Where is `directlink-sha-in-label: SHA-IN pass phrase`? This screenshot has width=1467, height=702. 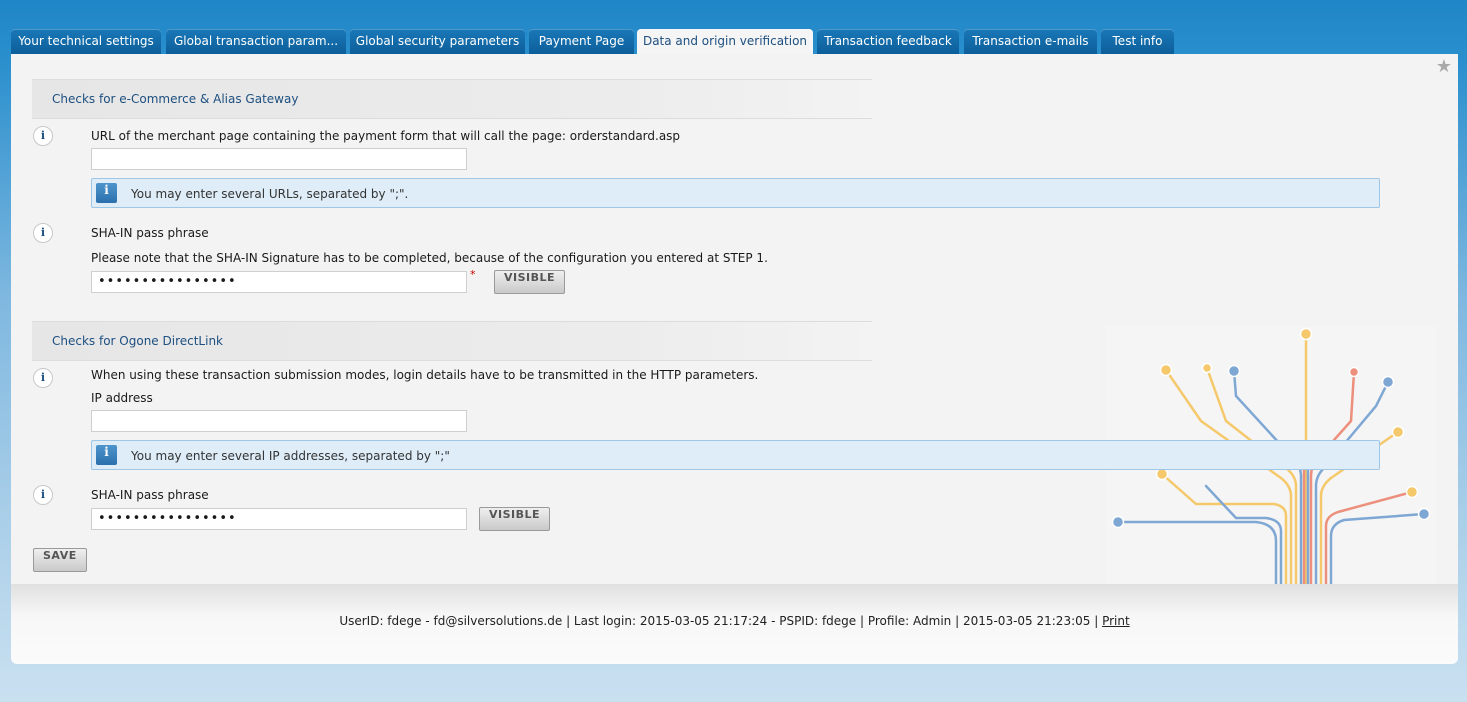
directlink-sha-in-label: SHA-IN pass phrase is located at coordinates (150, 495).